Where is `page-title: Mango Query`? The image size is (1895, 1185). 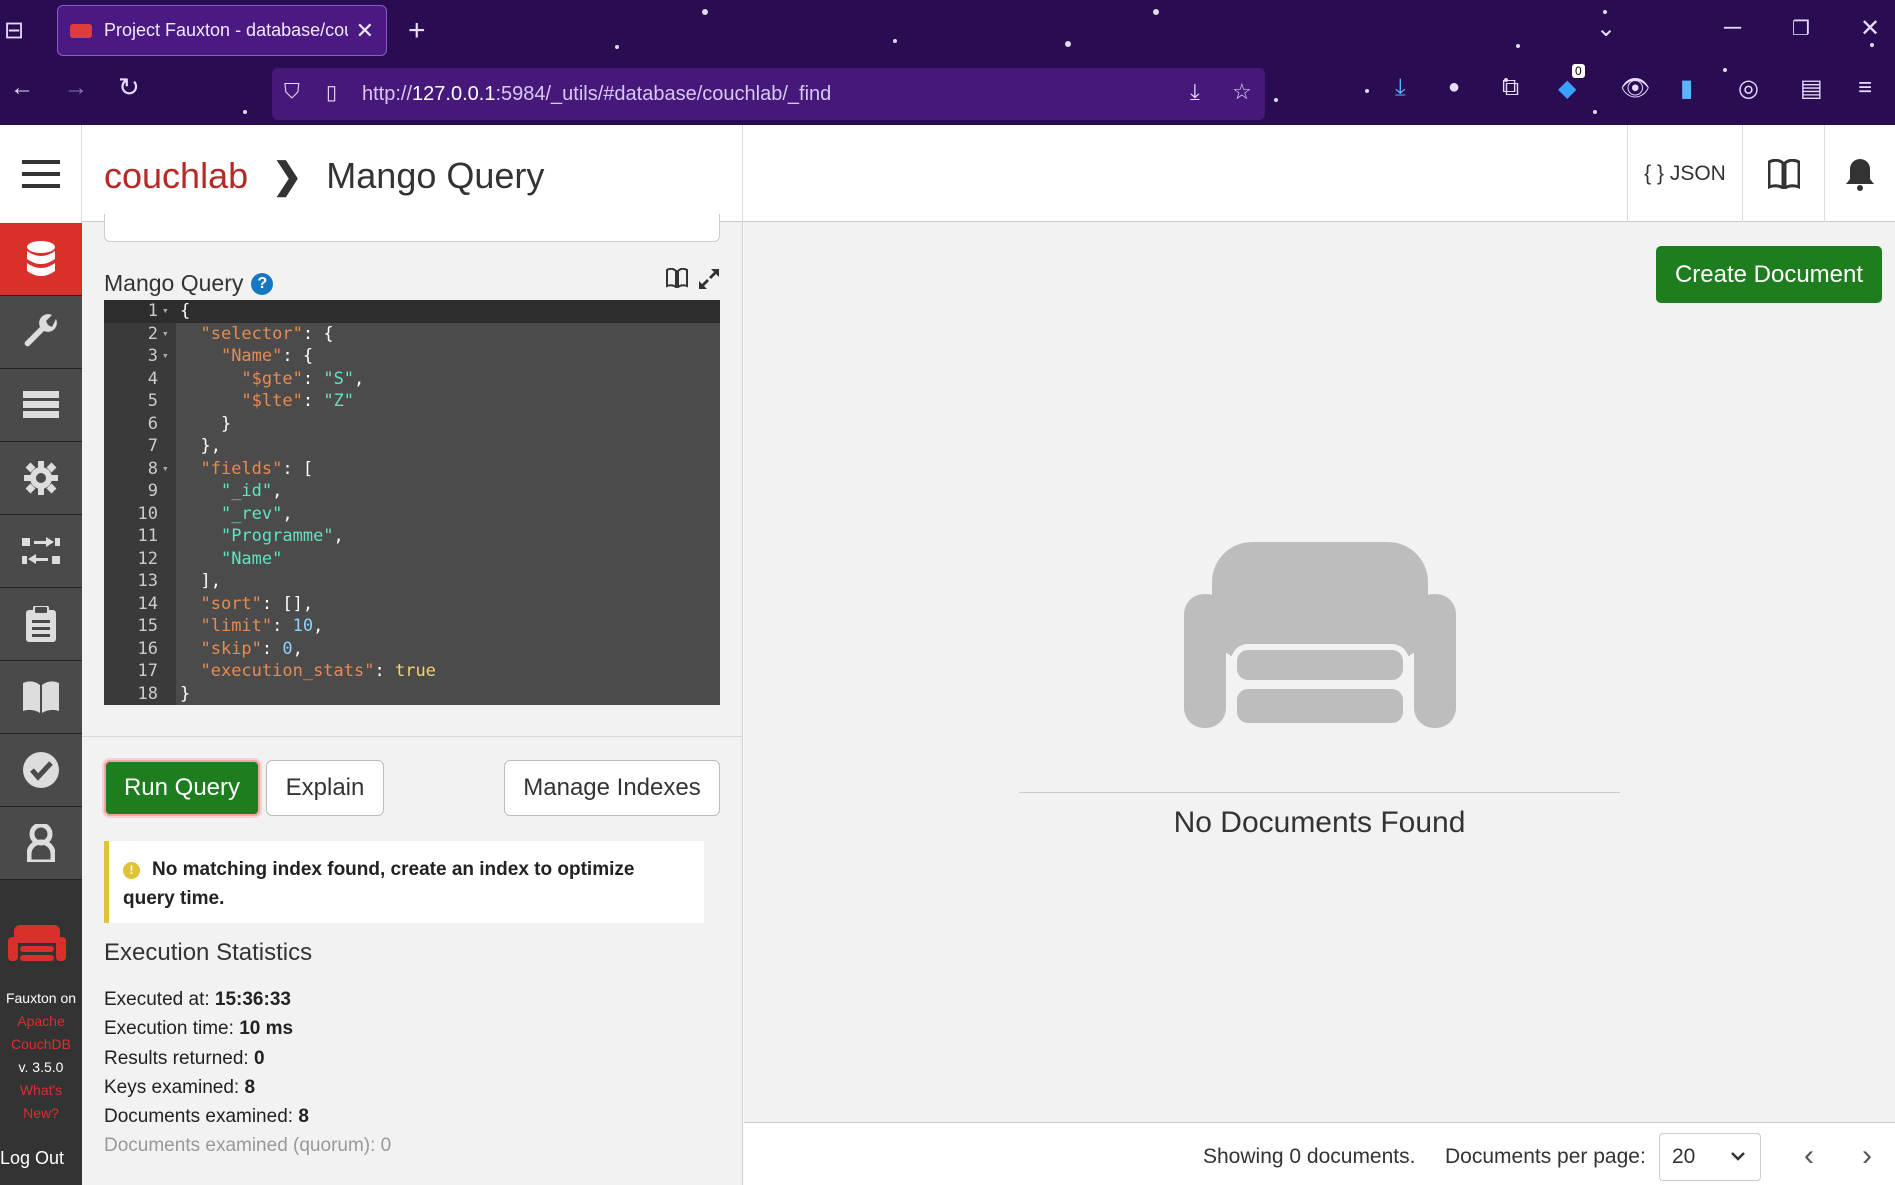
page-title: Mango Query is located at coordinates (435, 175).